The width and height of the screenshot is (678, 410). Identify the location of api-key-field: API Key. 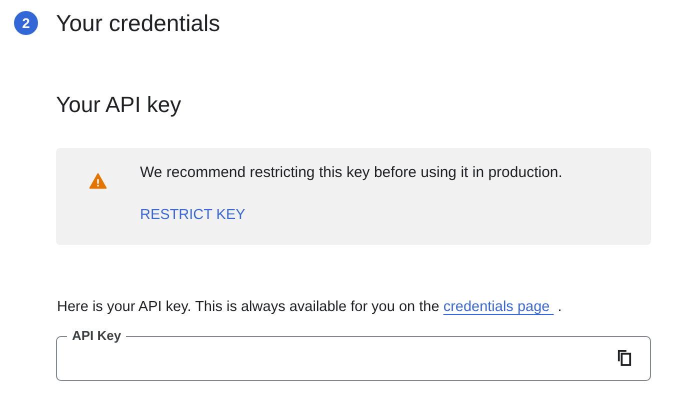
(353, 355).